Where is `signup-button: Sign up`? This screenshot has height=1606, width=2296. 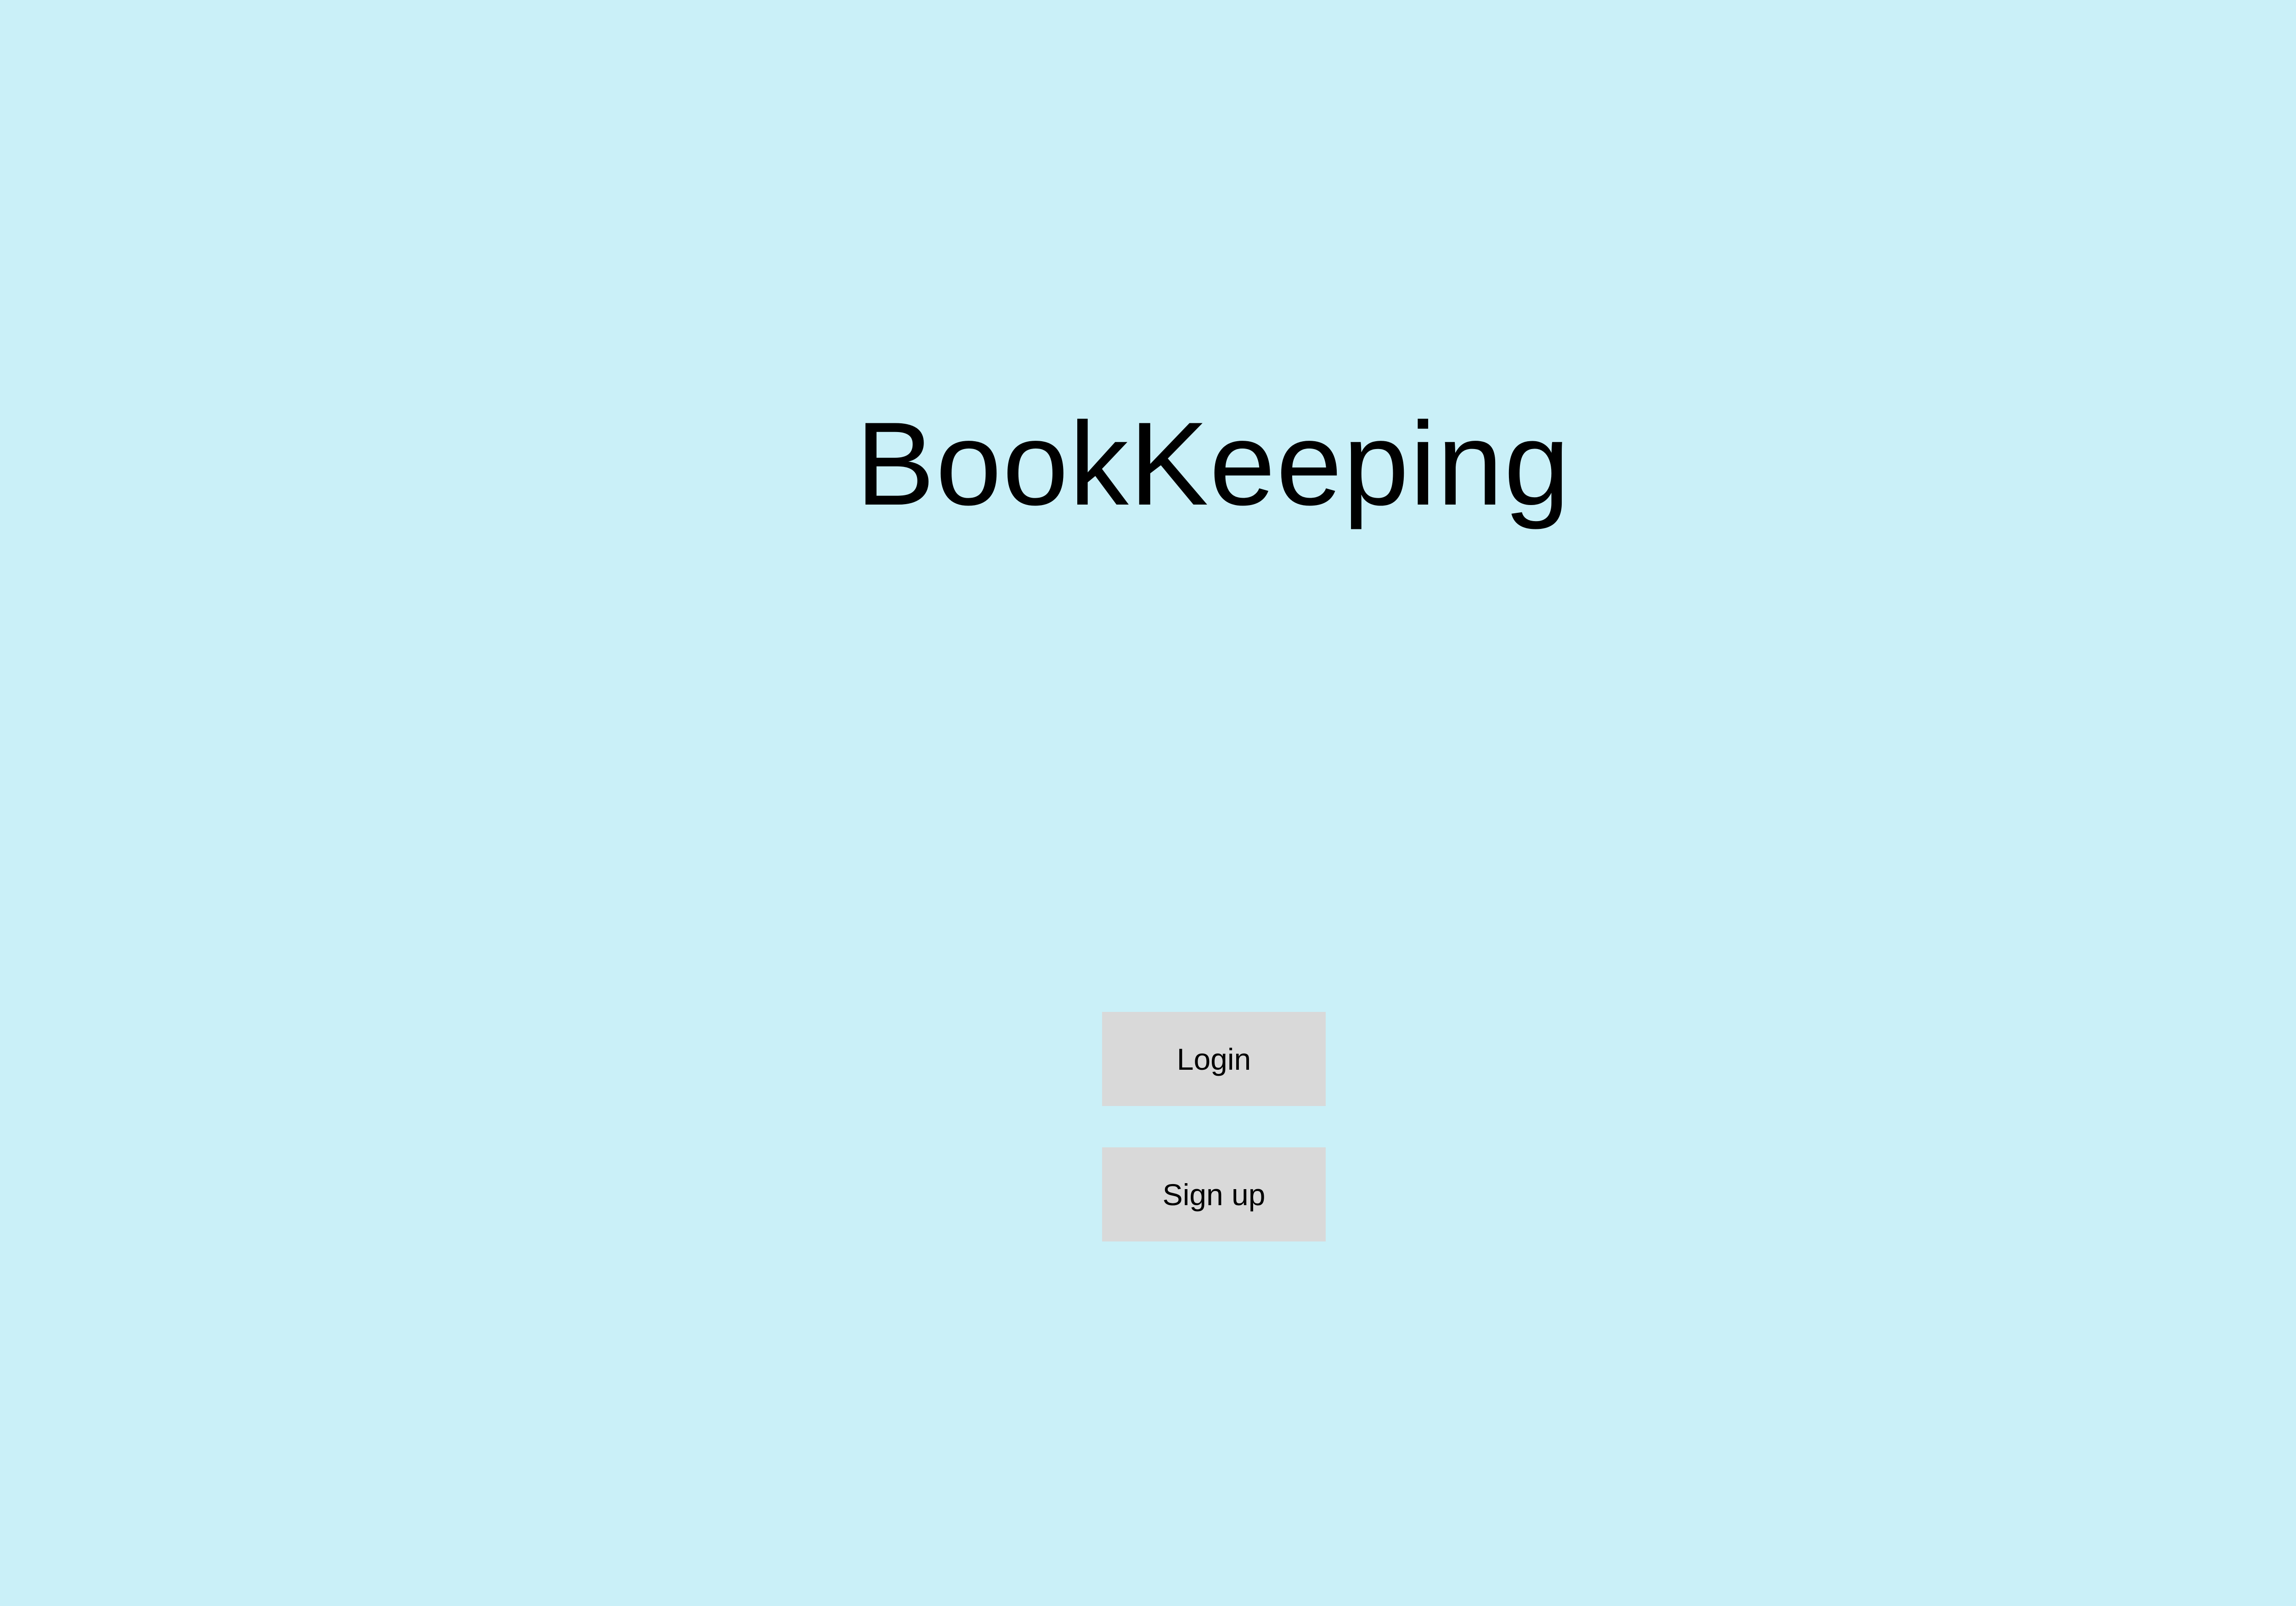
signup-button: Sign up is located at coordinates (1214, 1194).